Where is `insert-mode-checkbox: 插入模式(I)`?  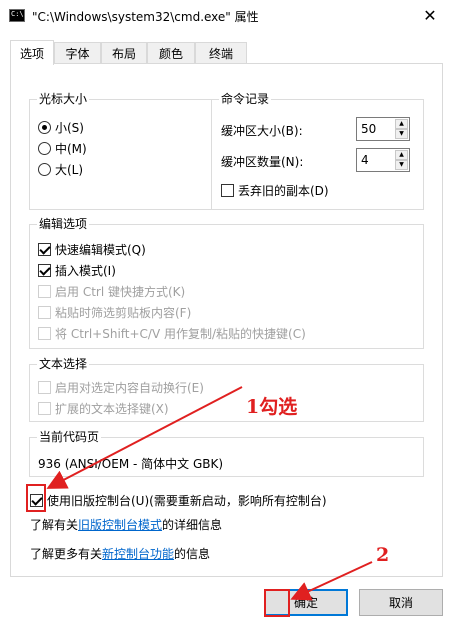
insert-mode-checkbox: 插入模式(I) is located at coordinates (77, 270).